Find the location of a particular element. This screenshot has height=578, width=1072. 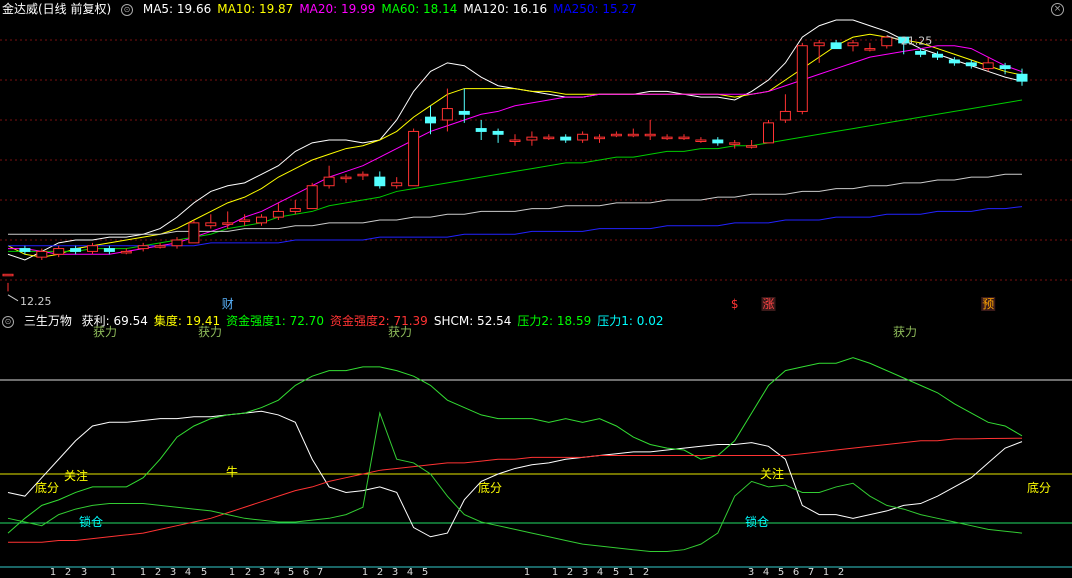

sequence-counter-30: 4 is located at coordinates (766, 572).